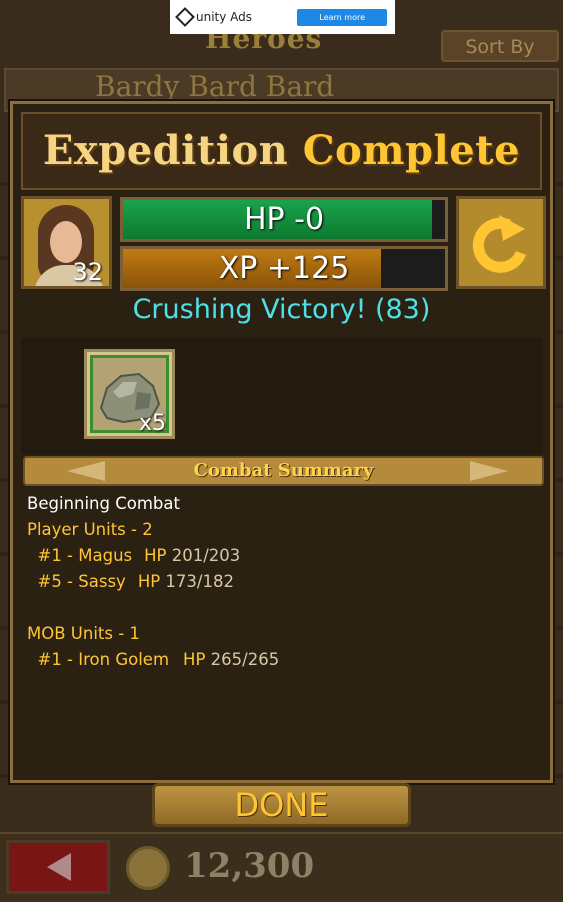 This screenshot has height=902, width=563. I want to click on log-spacer, so click(282, 608).